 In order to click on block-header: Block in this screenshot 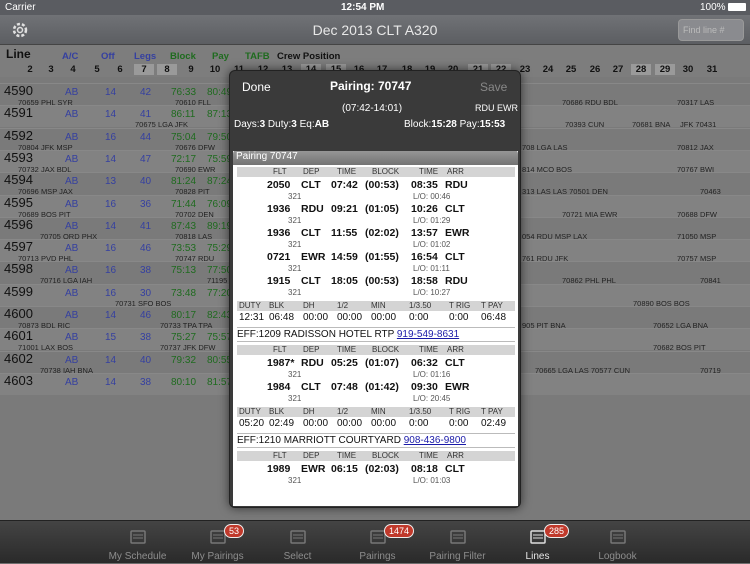, I will do `click(183, 56)`.